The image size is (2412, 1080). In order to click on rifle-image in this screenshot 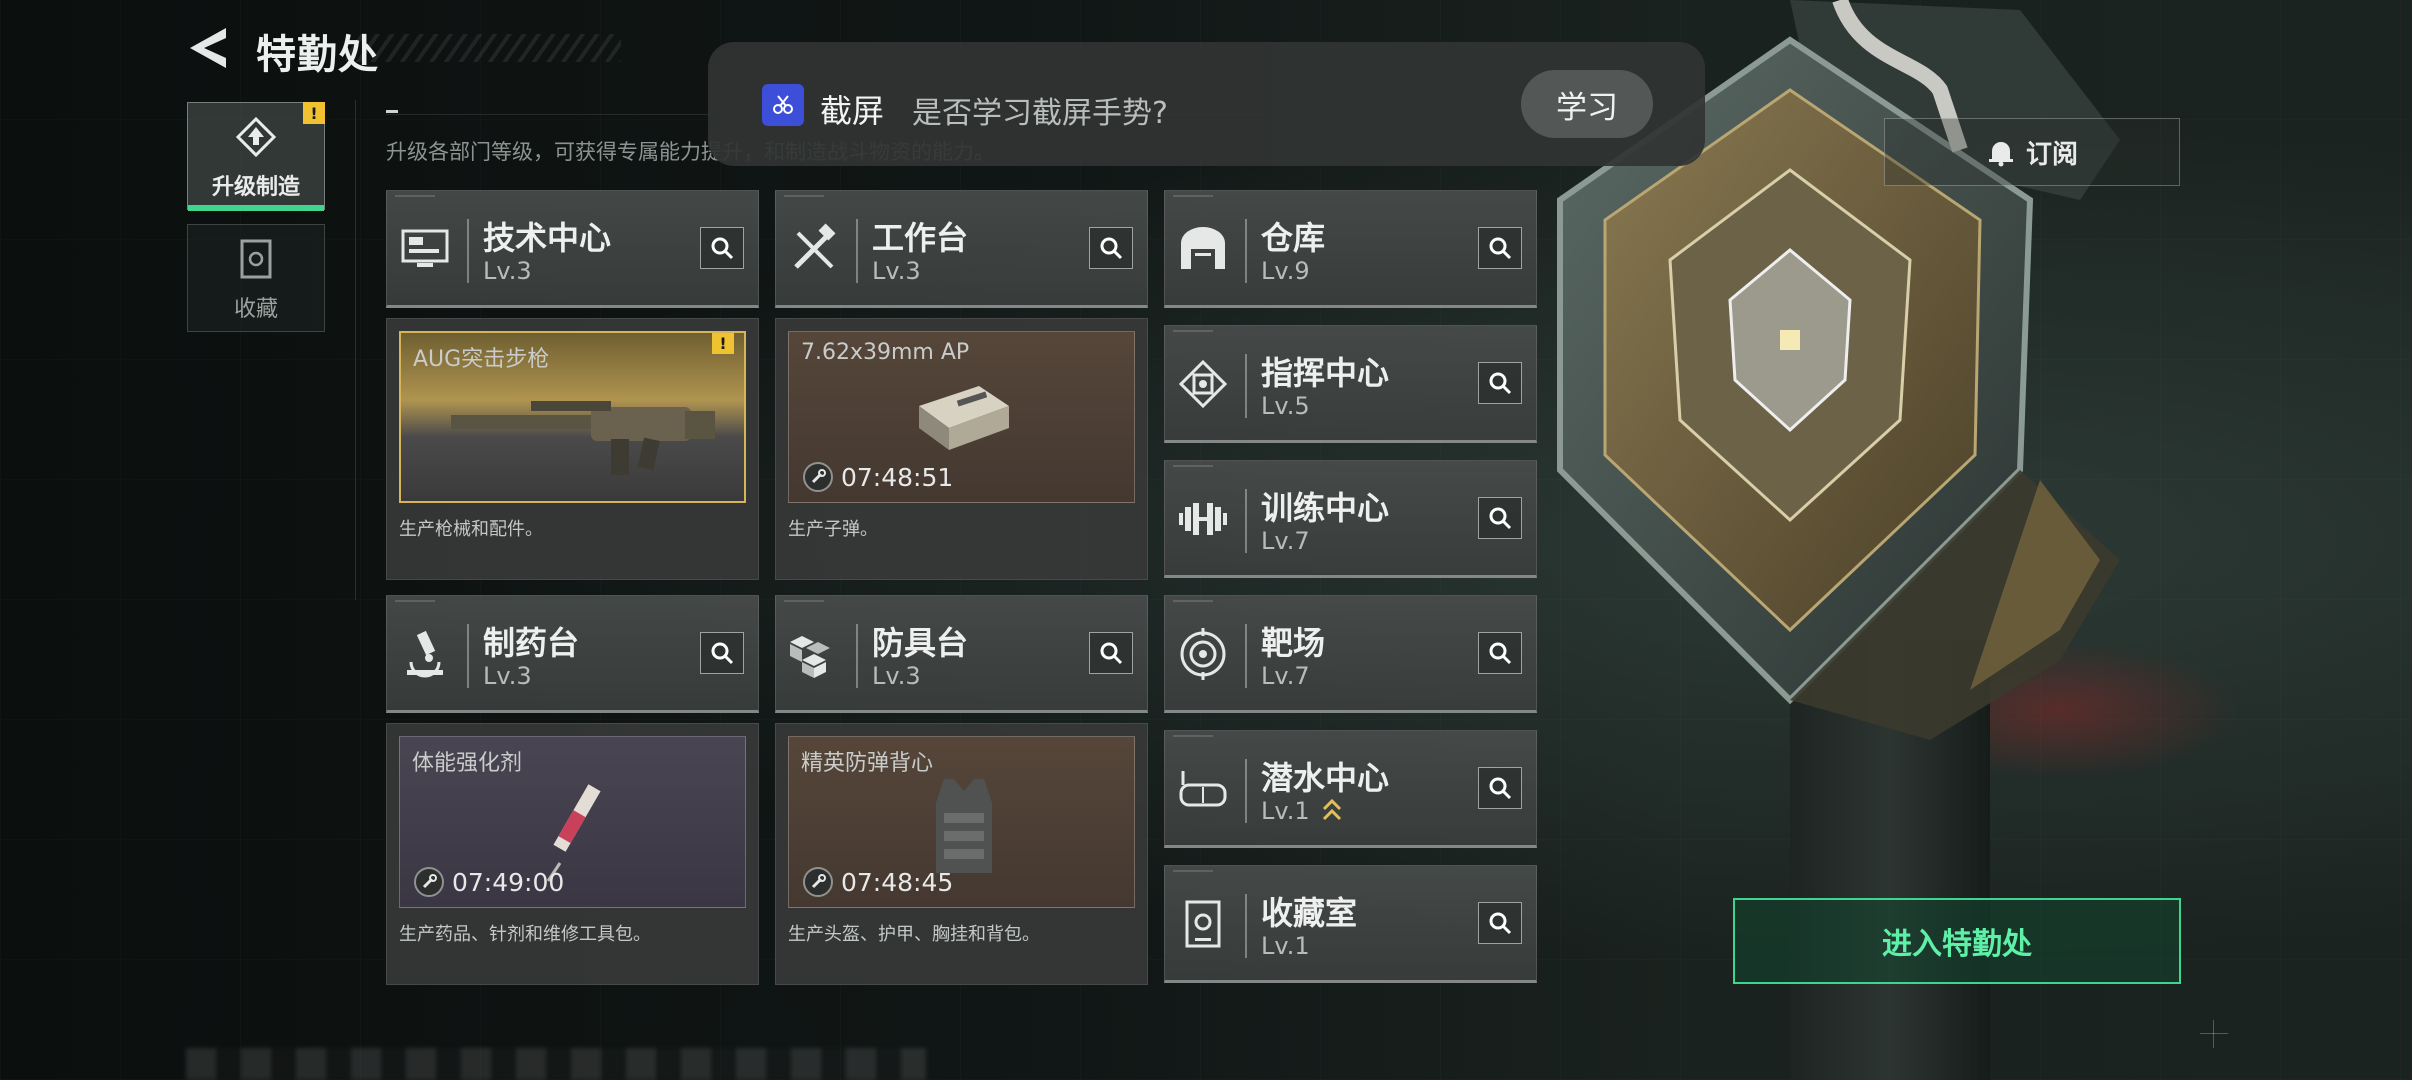, I will do `click(583, 438)`.